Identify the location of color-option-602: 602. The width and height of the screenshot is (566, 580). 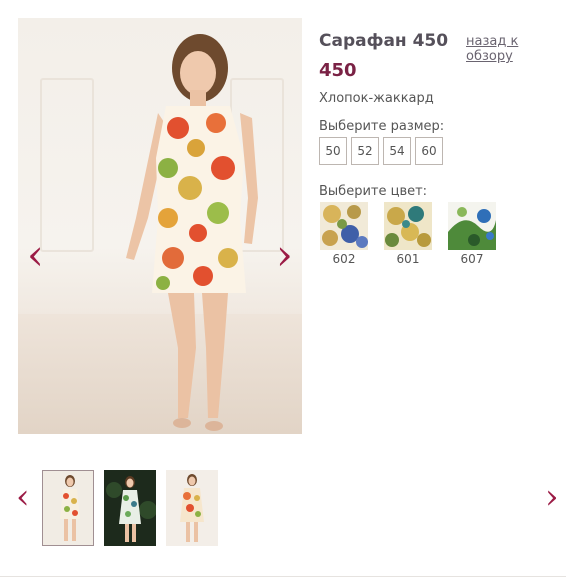
(344, 234).